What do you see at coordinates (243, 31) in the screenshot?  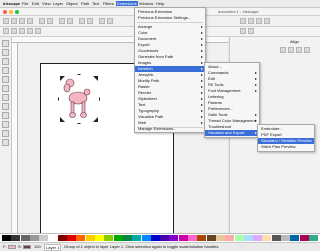 I see `snap-icon` at bounding box center [243, 31].